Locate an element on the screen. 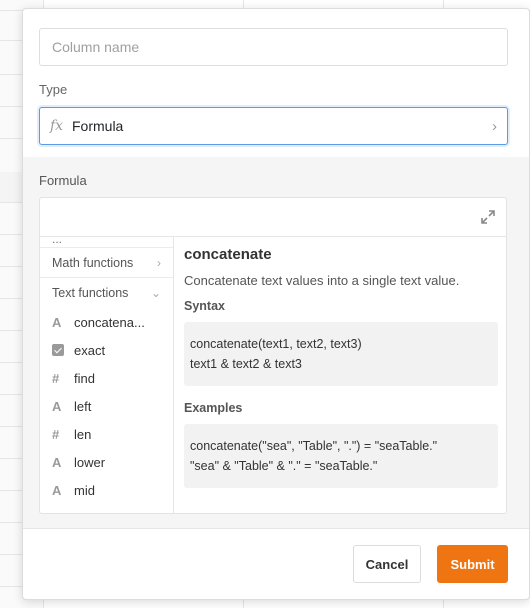 This screenshot has height=608, width=530. submit-button: Submit is located at coordinates (472, 564).